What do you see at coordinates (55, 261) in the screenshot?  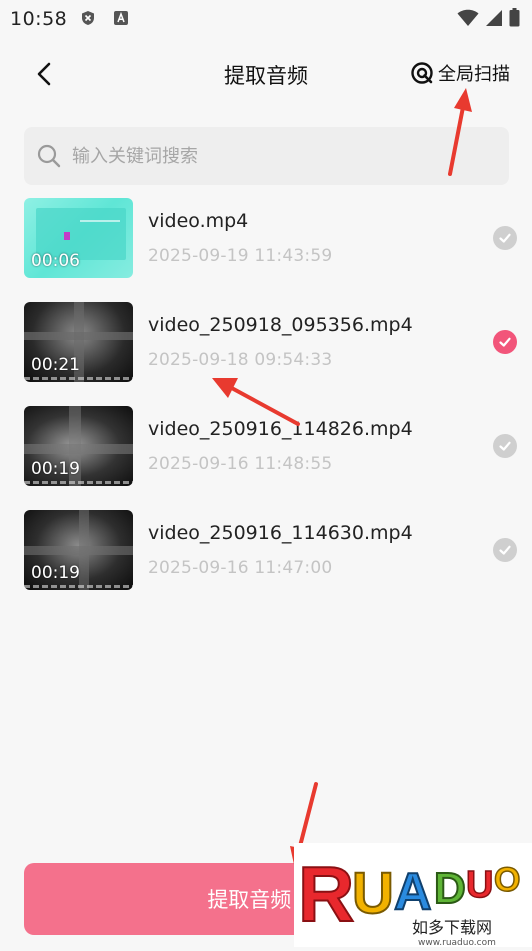 I see `video-duration: 00:06` at bounding box center [55, 261].